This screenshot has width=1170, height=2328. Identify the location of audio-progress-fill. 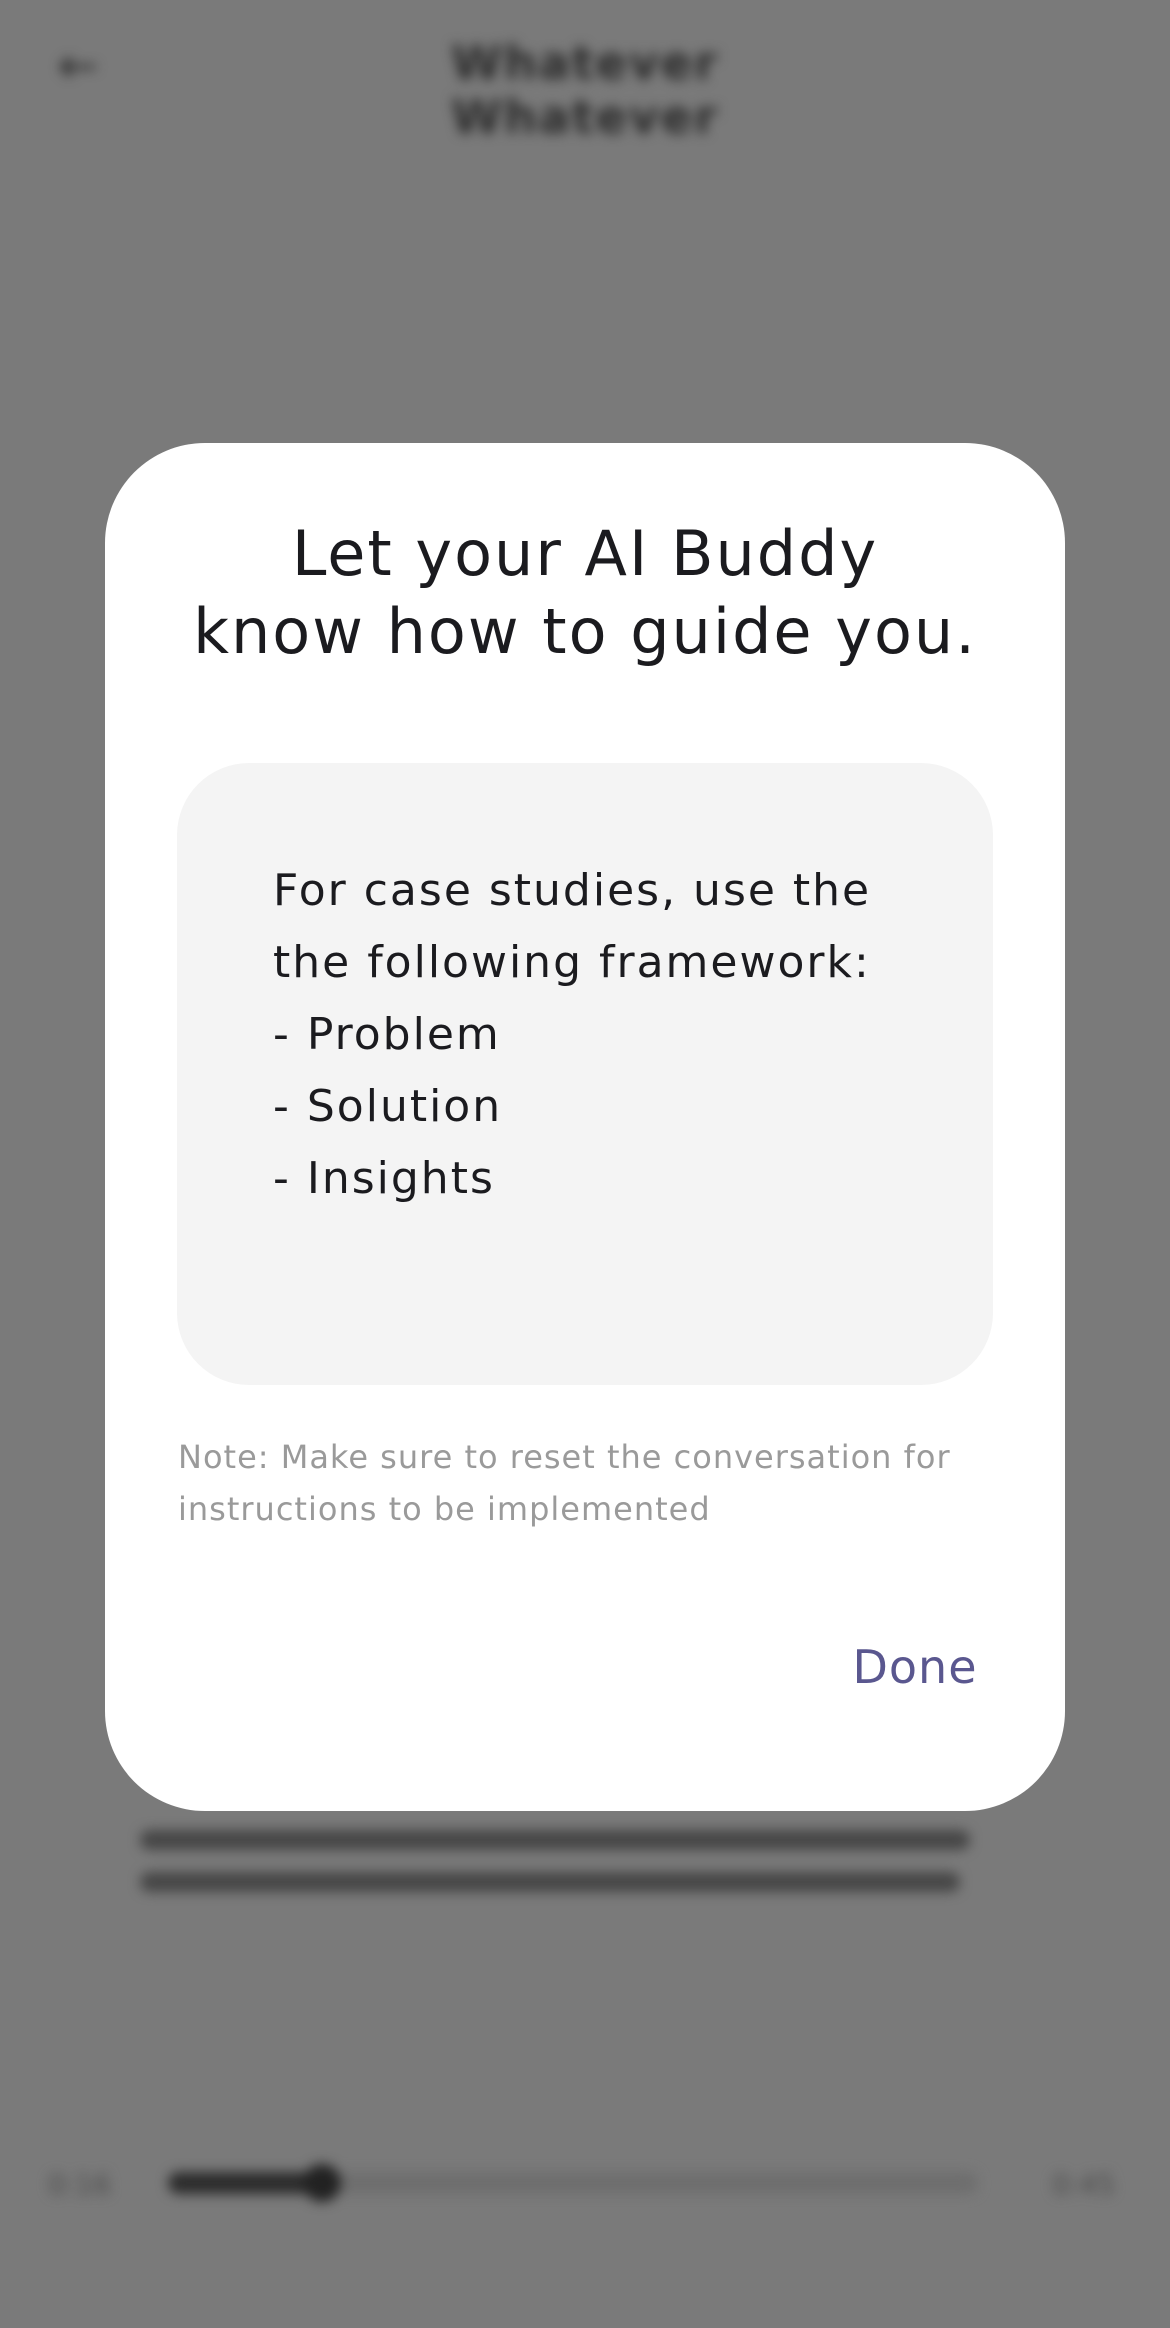
(245, 2183).